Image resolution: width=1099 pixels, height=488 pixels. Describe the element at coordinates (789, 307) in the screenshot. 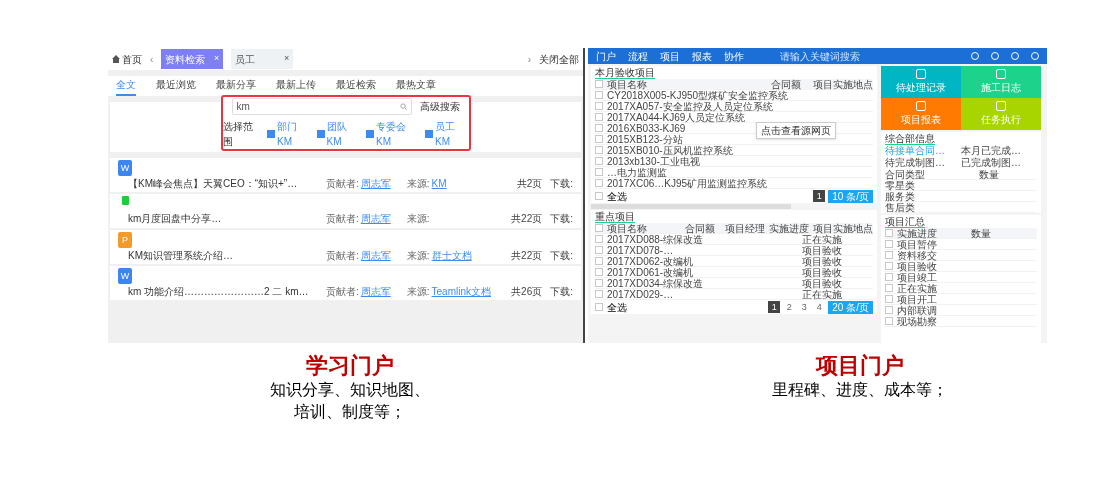

I see `page-button: 2` at that location.